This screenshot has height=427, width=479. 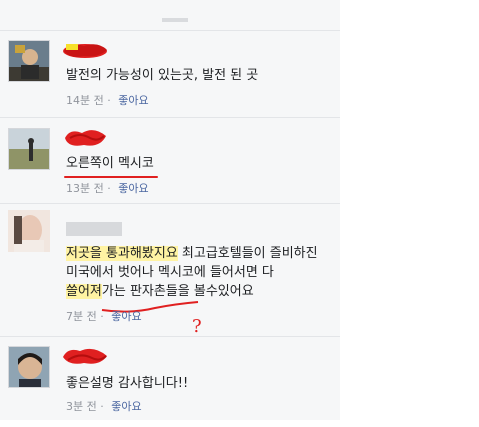 I want to click on scroll-indicator, so click(x=175, y=20).